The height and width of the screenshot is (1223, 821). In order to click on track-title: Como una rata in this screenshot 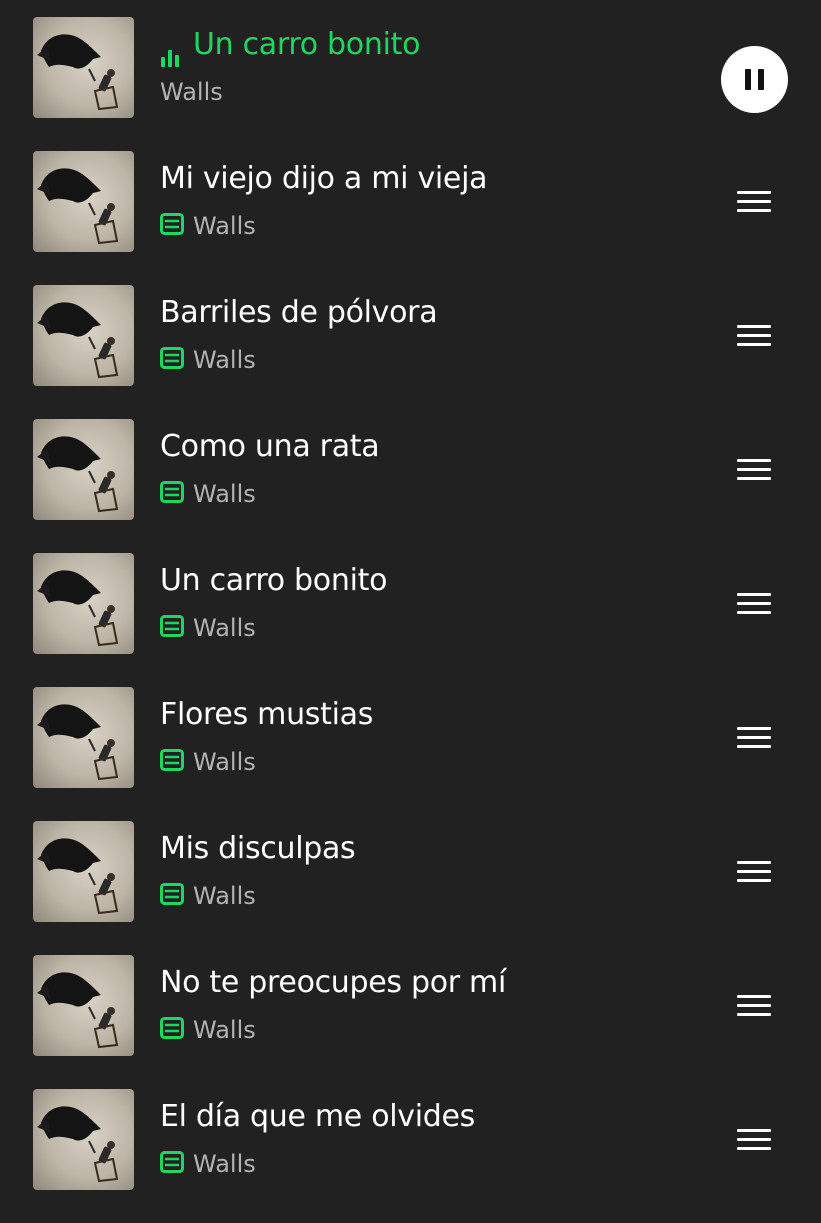, I will do `click(270, 446)`.